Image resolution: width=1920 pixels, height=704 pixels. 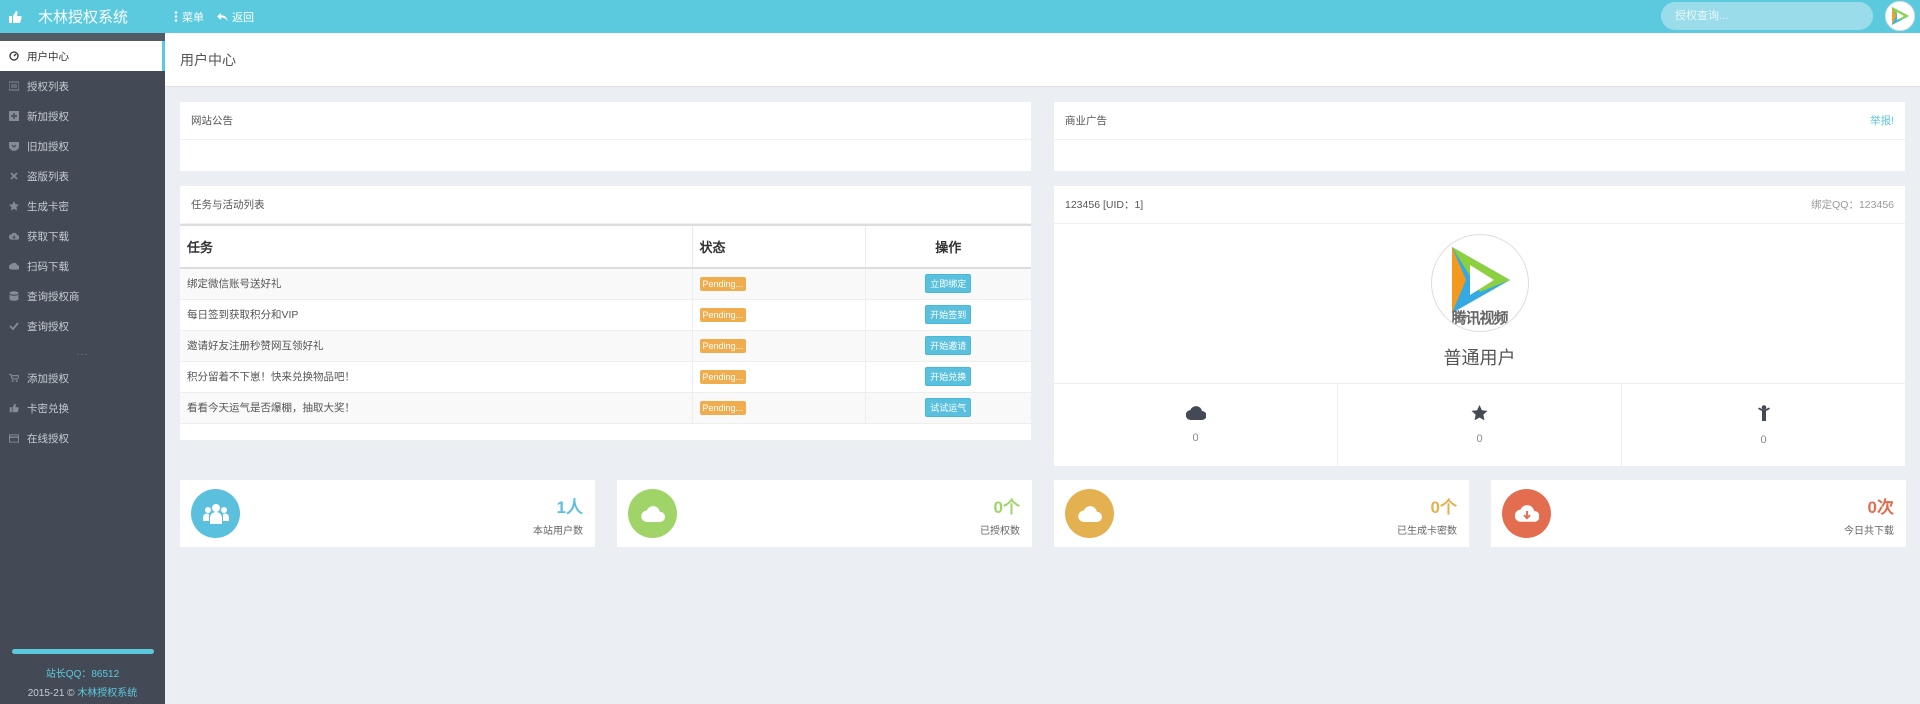 What do you see at coordinates (193, 17) in the screenshot?
I see `menu-label: 菜单` at bounding box center [193, 17].